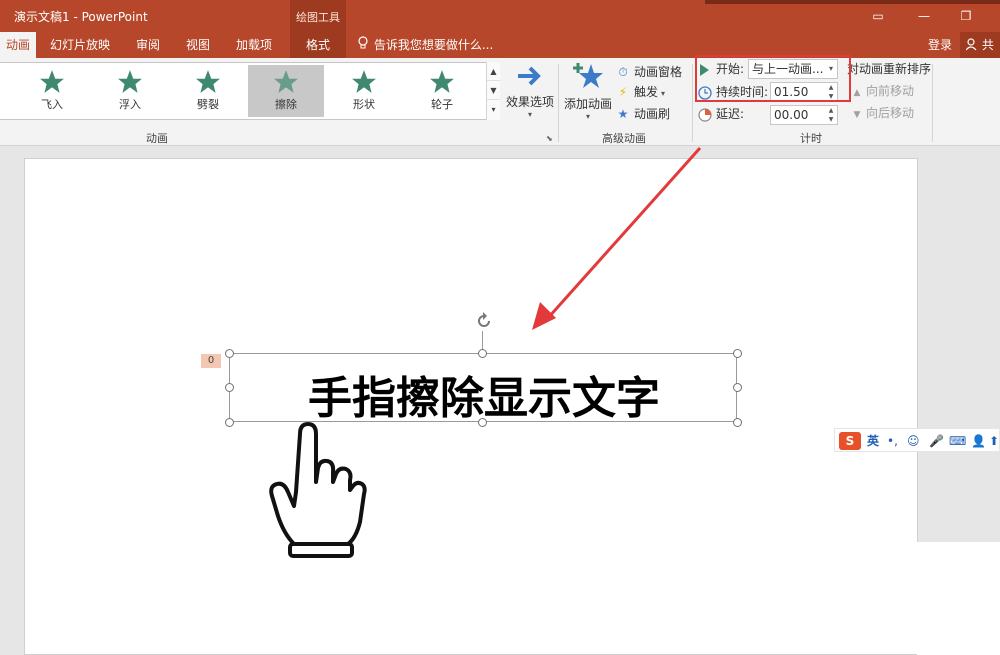  I want to click on slide-text: 手指擦除显示文字, so click(484, 394).